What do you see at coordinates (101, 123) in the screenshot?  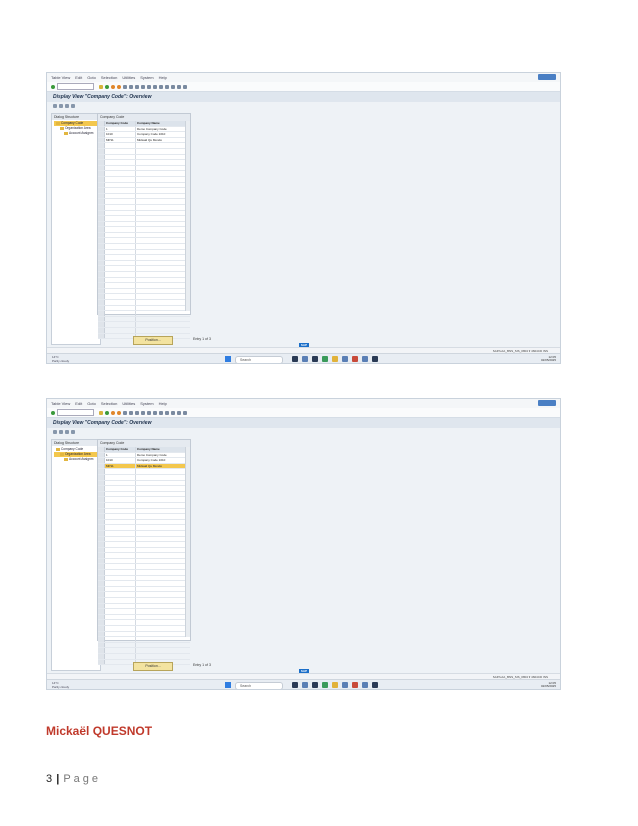 I see `row-selector-header` at bounding box center [101, 123].